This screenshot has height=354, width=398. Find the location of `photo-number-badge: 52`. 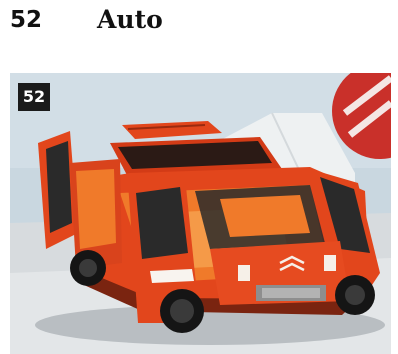

photo-number-badge: 52 is located at coordinates (34, 97).